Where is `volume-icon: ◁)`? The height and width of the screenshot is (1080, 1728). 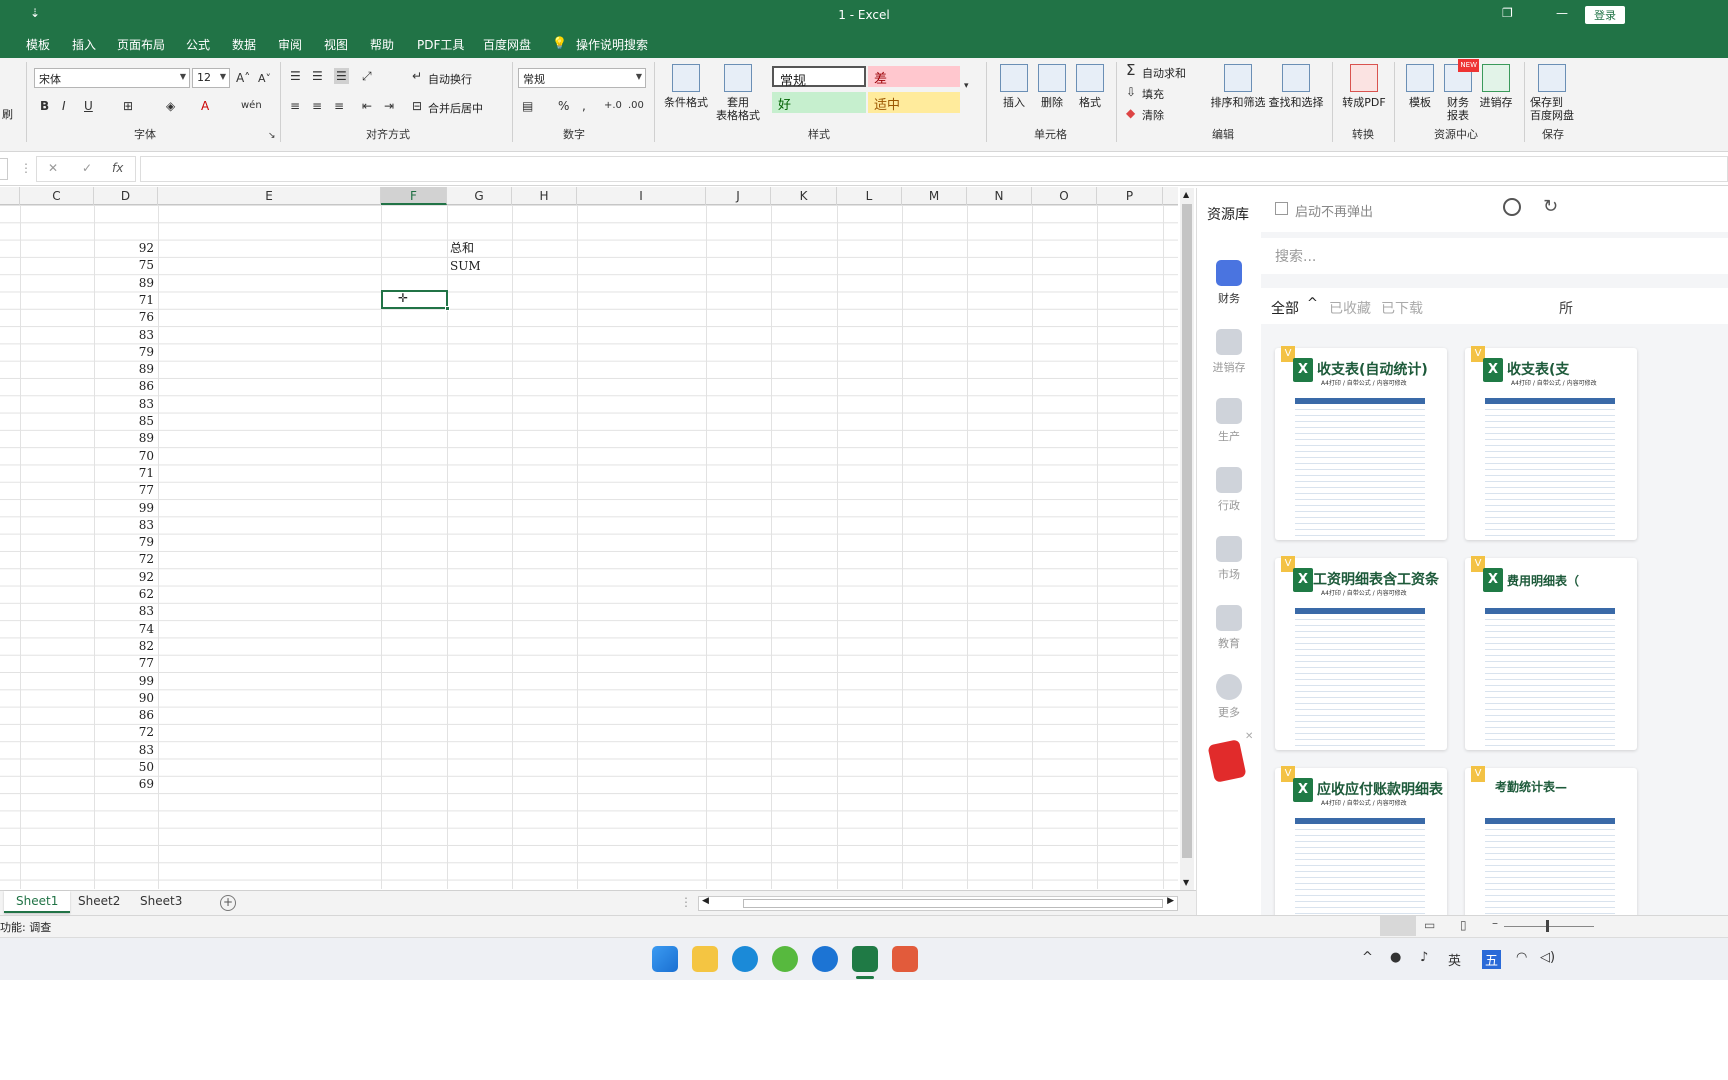
volume-icon: ◁) is located at coordinates (1547, 957).